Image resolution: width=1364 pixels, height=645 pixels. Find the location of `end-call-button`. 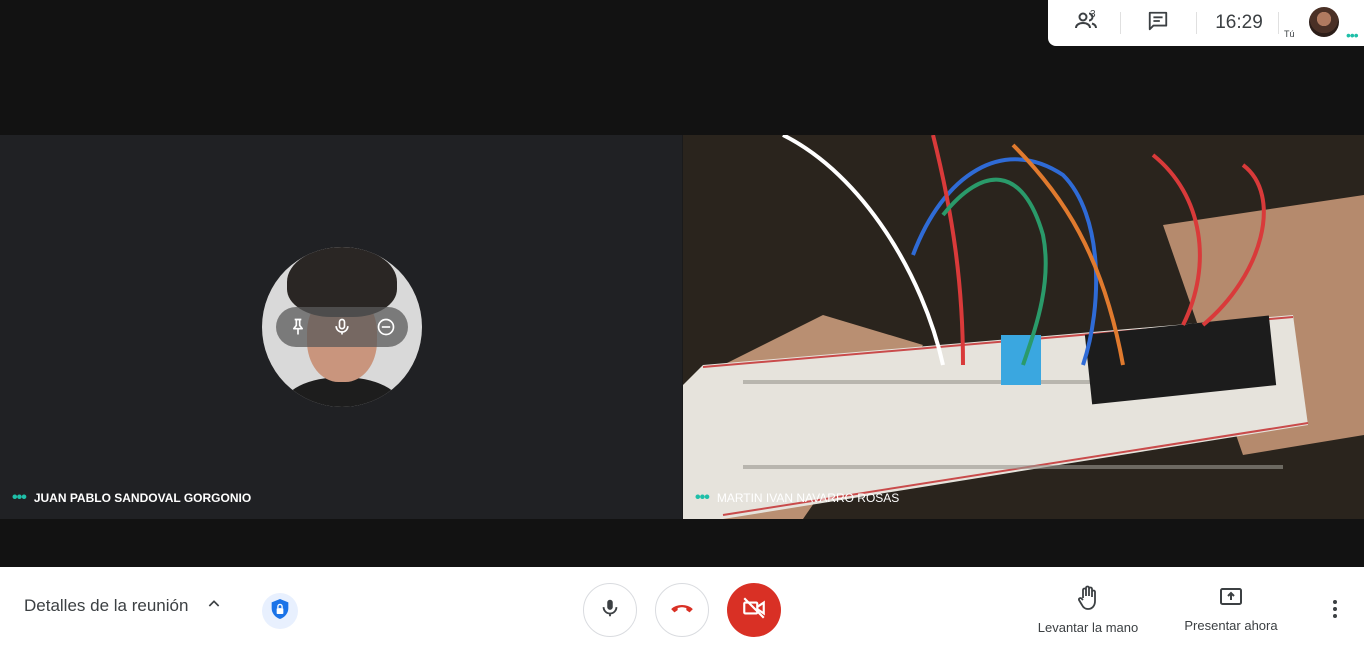

end-call-button is located at coordinates (682, 610).